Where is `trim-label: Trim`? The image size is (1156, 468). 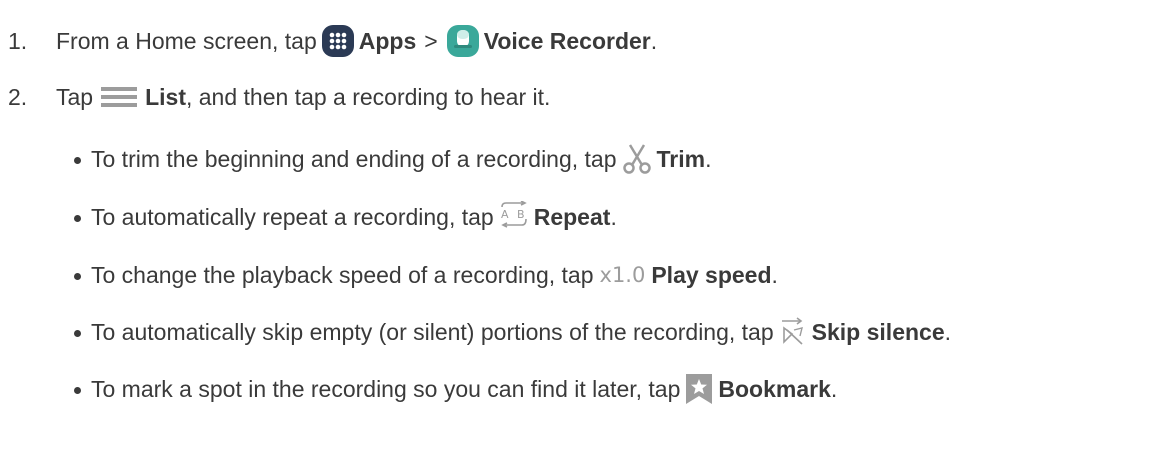 trim-label: Trim is located at coordinates (681, 158).